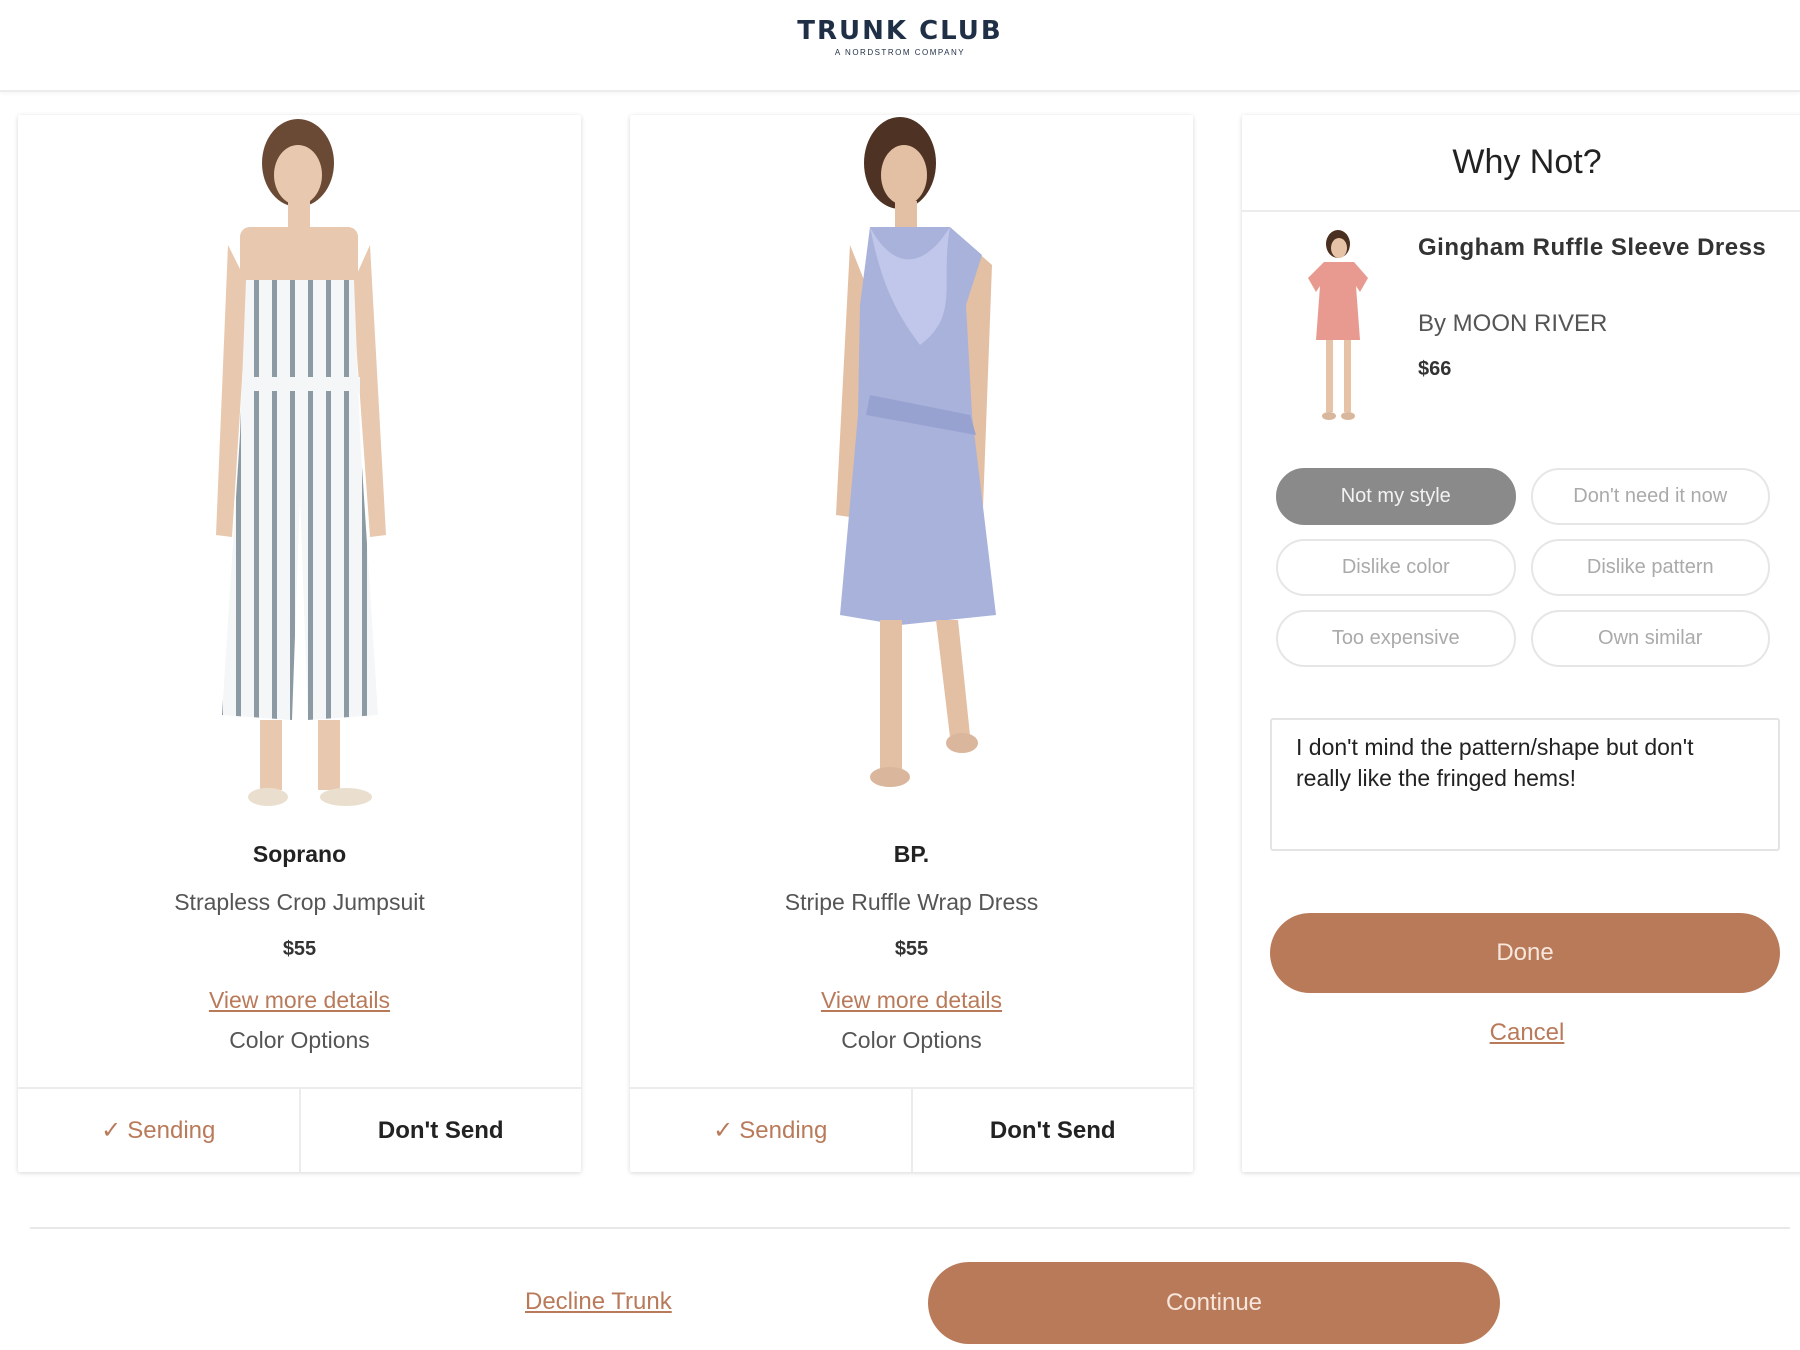  What do you see at coordinates (900, 31) in the screenshot?
I see `logo-wordmark: TRUNK CLUB` at bounding box center [900, 31].